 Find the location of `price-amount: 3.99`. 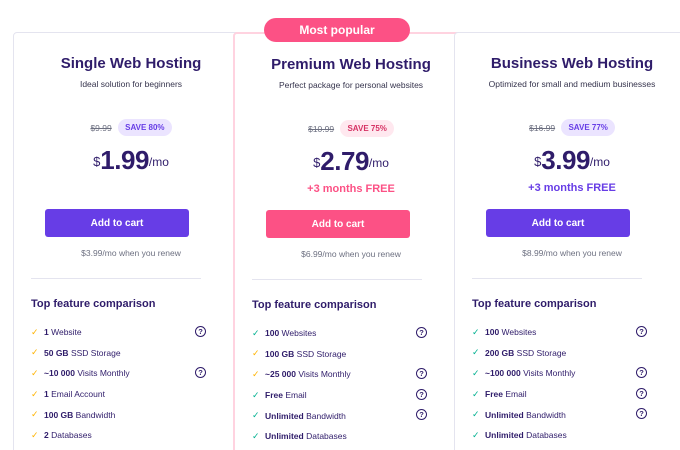

price-amount: 3.99 is located at coordinates (565, 160).